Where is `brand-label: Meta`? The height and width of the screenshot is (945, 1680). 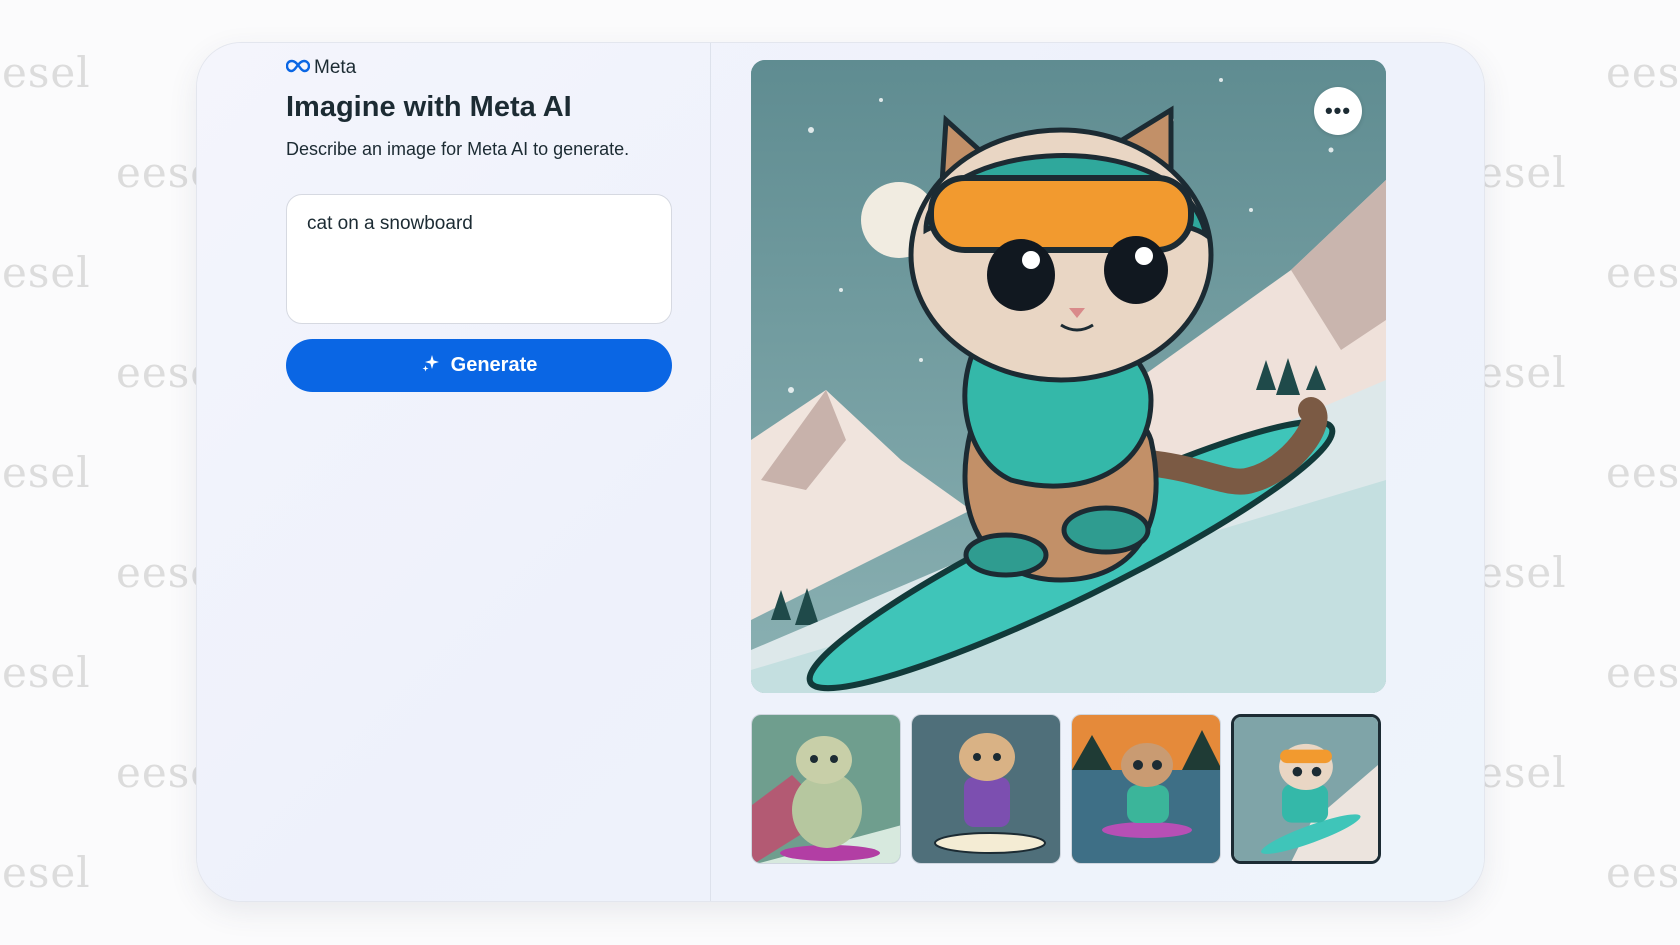 brand-label: Meta is located at coordinates (335, 67).